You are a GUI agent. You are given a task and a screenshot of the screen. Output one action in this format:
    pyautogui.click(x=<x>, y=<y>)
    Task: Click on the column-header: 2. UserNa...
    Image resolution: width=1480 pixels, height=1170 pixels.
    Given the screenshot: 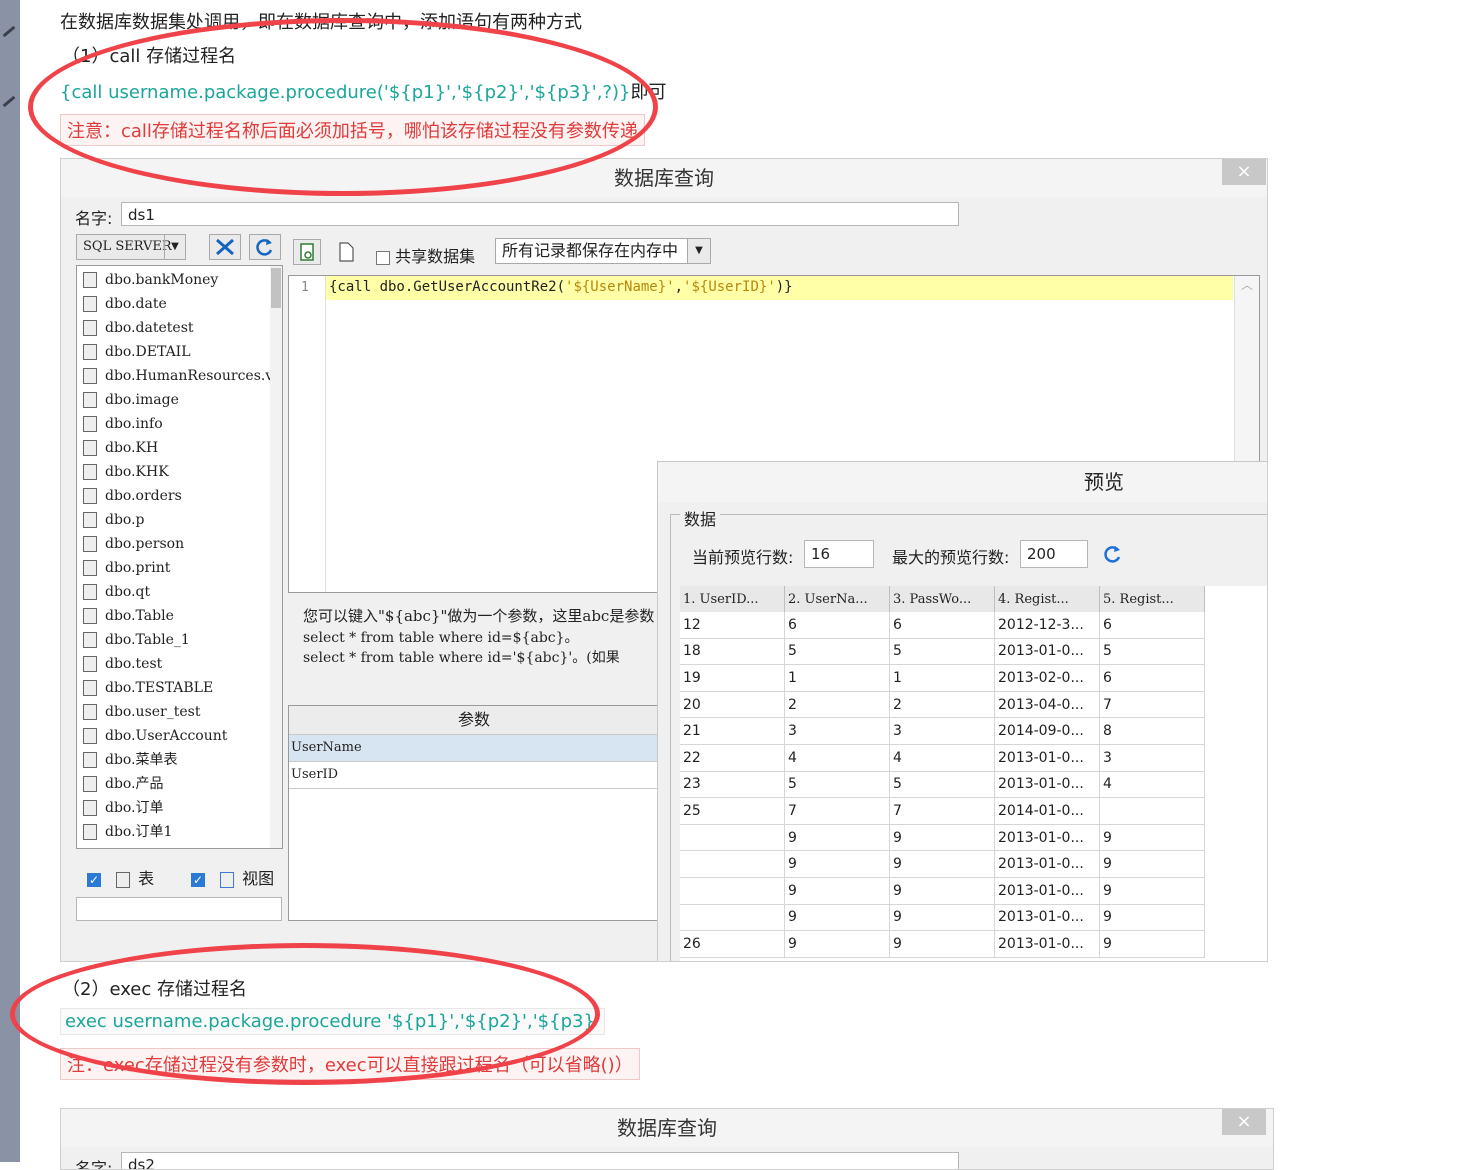 What is the action you would take?
    pyautogui.click(x=837, y=599)
    